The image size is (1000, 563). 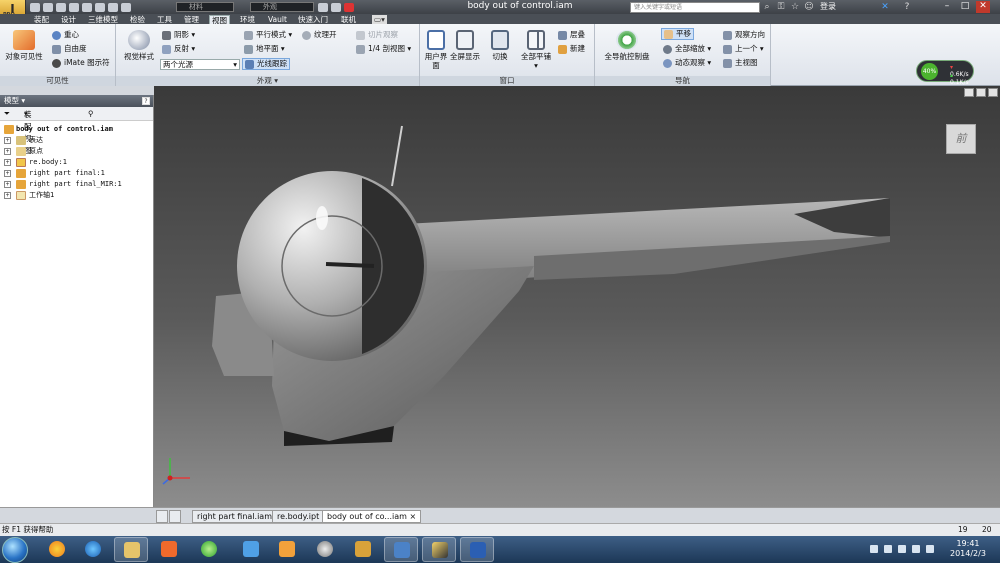 I want to click on shadows-button: 阴影 ▾, so click(x=178, y=35).